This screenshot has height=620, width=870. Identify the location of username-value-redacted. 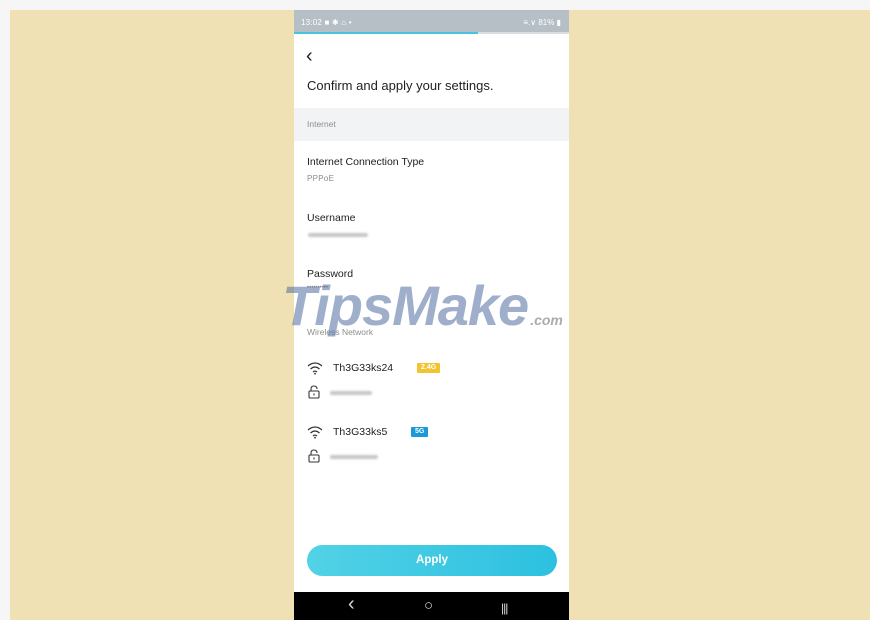
(338, 235).